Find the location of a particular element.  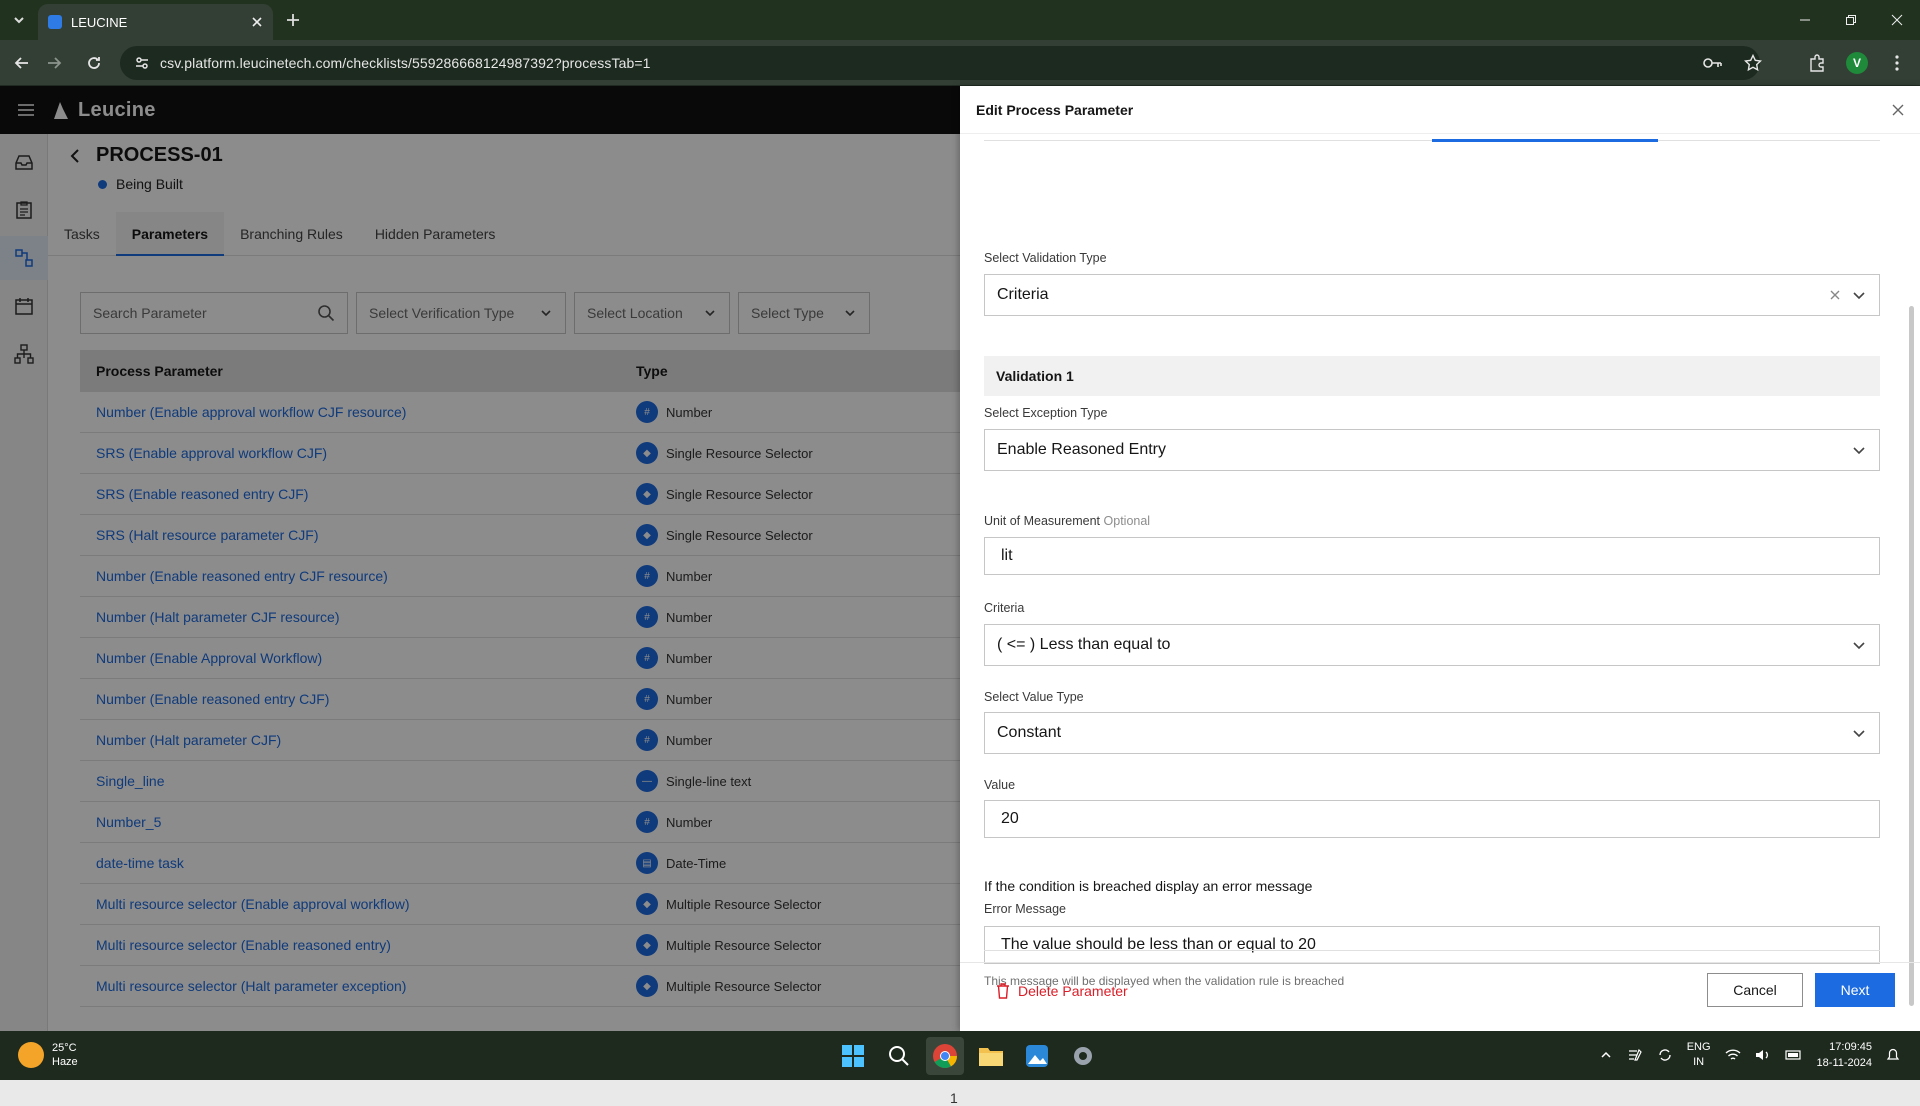

validation-type-label: Select Validation Type is located at coordinates (1045, 258).